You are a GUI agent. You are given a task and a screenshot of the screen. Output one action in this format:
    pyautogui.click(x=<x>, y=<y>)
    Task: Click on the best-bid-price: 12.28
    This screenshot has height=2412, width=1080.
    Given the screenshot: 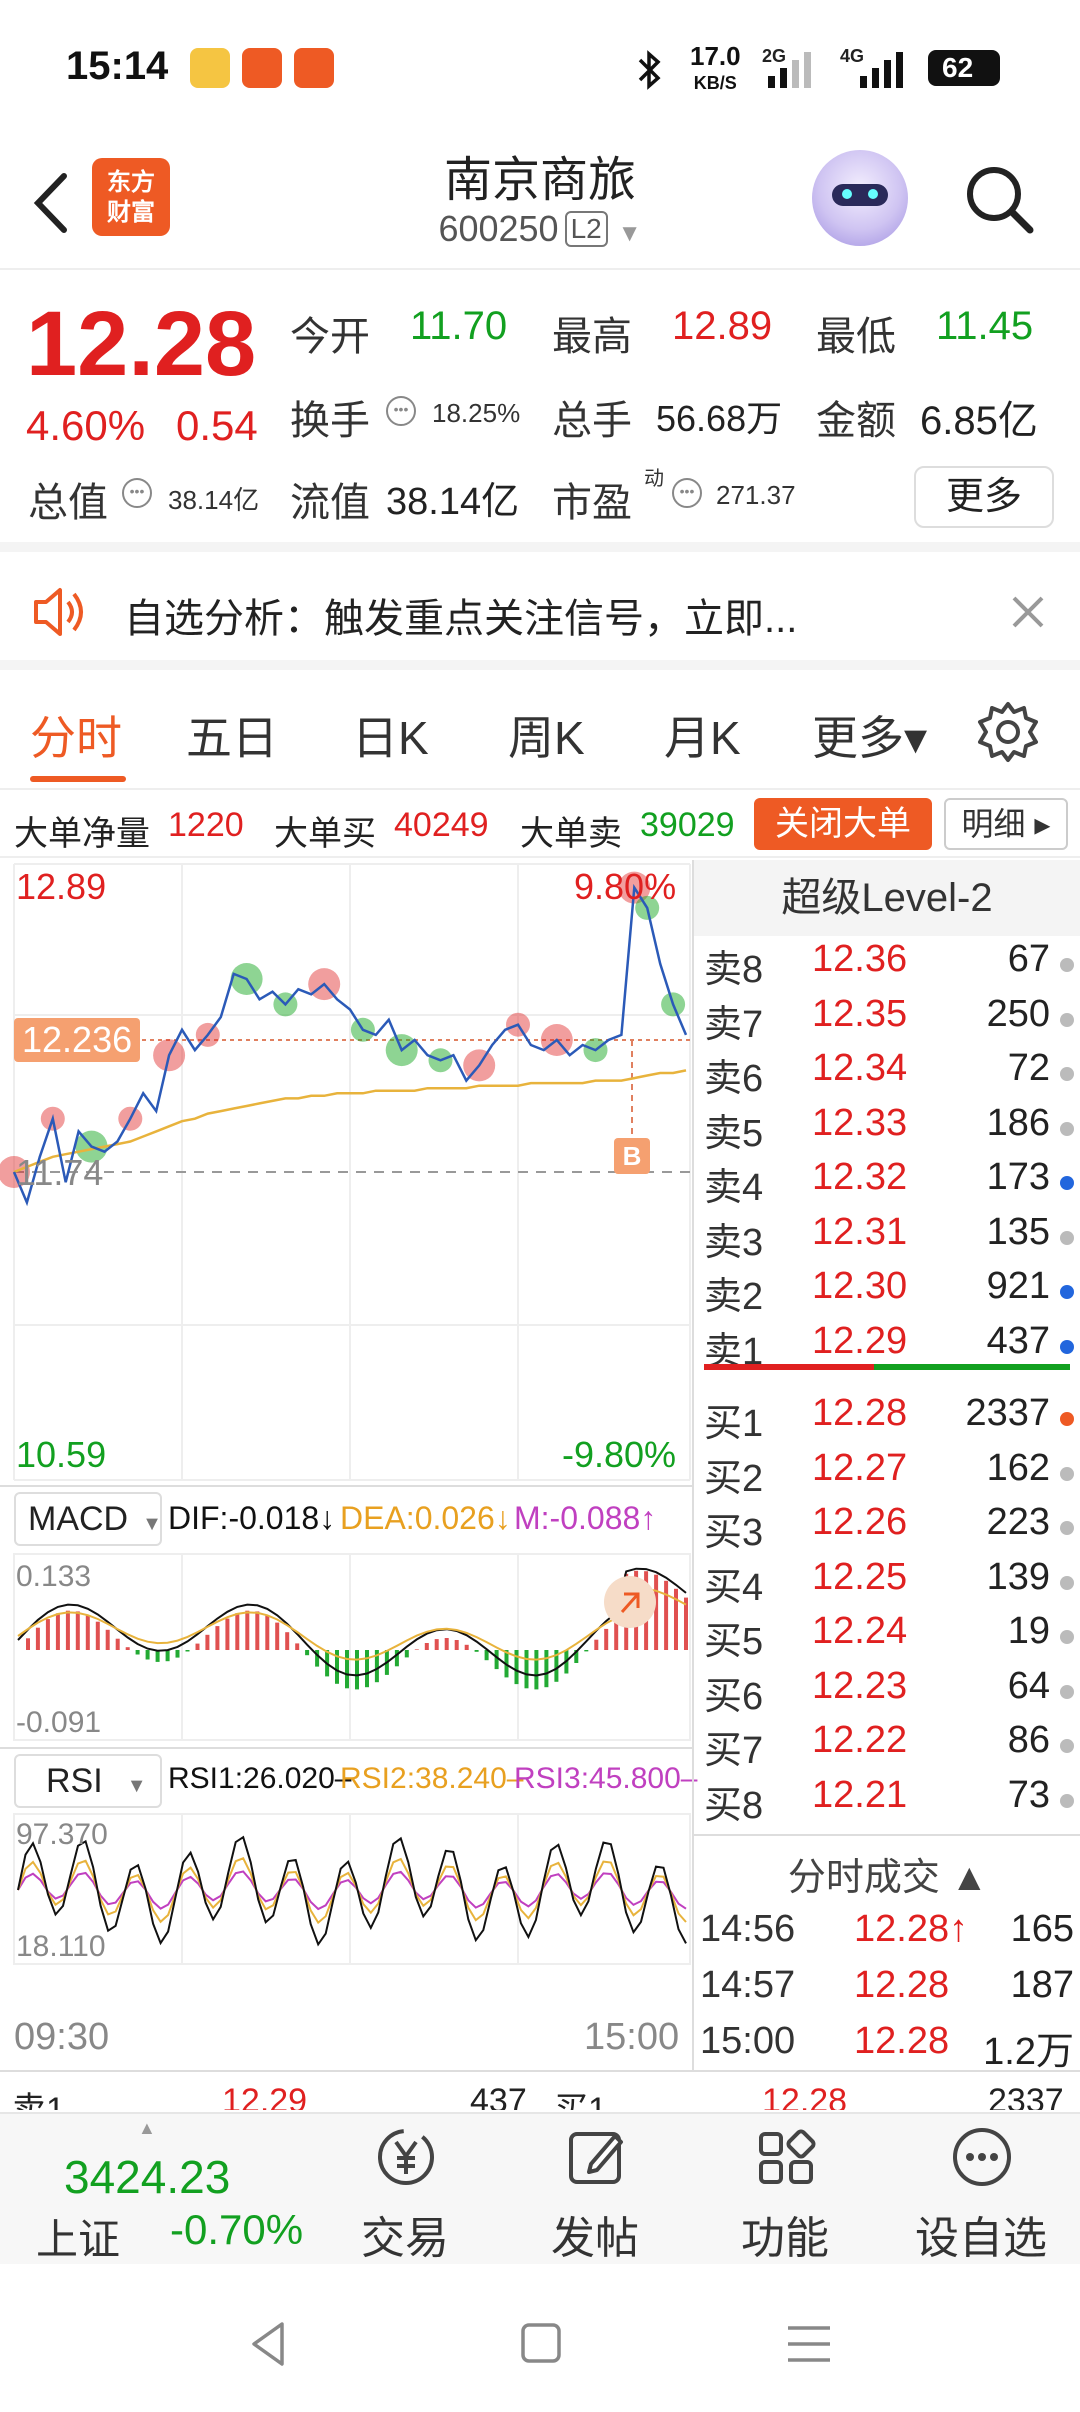 What is the action you would take?
    pyautogui.click(x=805, y=2096)
    